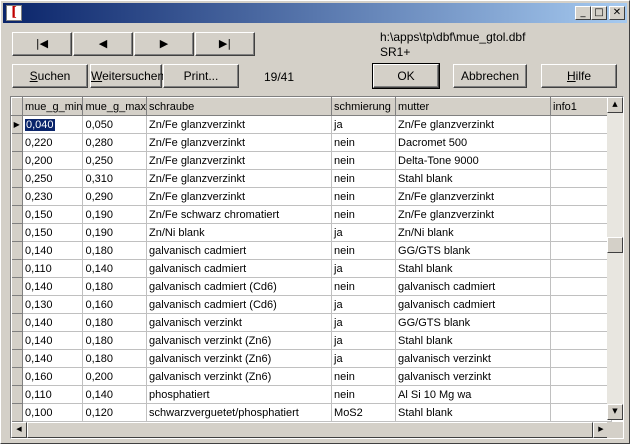 The width and height of the screenshot is (630, 444). Describe the element at coordinates (53, 412) in the screenshot. I see `table-cell-mue-g-min: 0,100` at that location.